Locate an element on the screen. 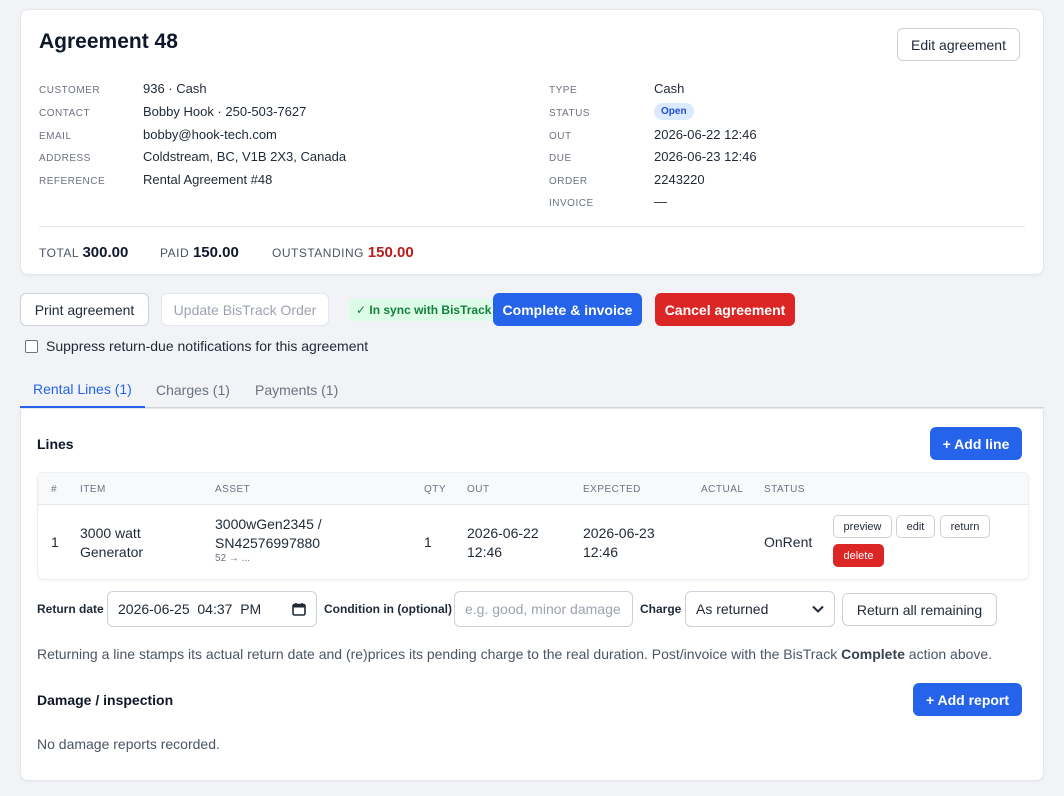 This screenshot has height=796, width=1064. col-header-status: STATUS is located at coordinates (784, 489).